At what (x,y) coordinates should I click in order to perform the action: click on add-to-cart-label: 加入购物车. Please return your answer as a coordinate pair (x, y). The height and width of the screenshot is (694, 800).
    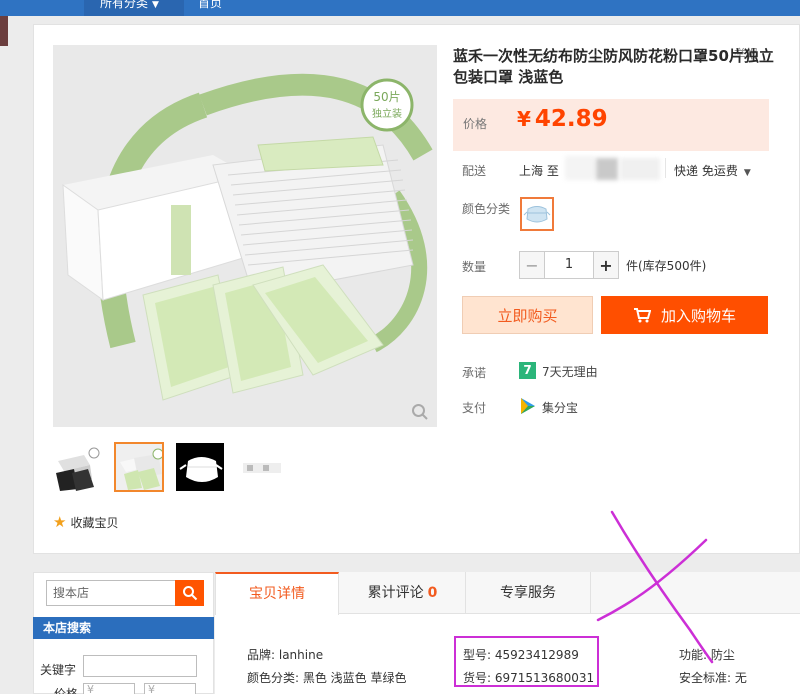
    Looking at the image, I should click on (698, 315).